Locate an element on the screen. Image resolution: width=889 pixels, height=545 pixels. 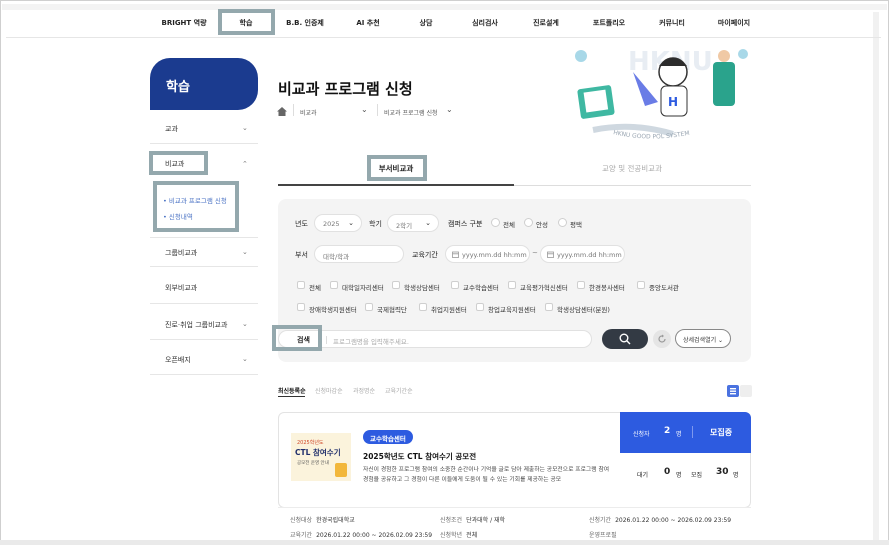
sidebar-item-career-group: 진로·취업 그룹비교과 is located at coordinates (196, 325).